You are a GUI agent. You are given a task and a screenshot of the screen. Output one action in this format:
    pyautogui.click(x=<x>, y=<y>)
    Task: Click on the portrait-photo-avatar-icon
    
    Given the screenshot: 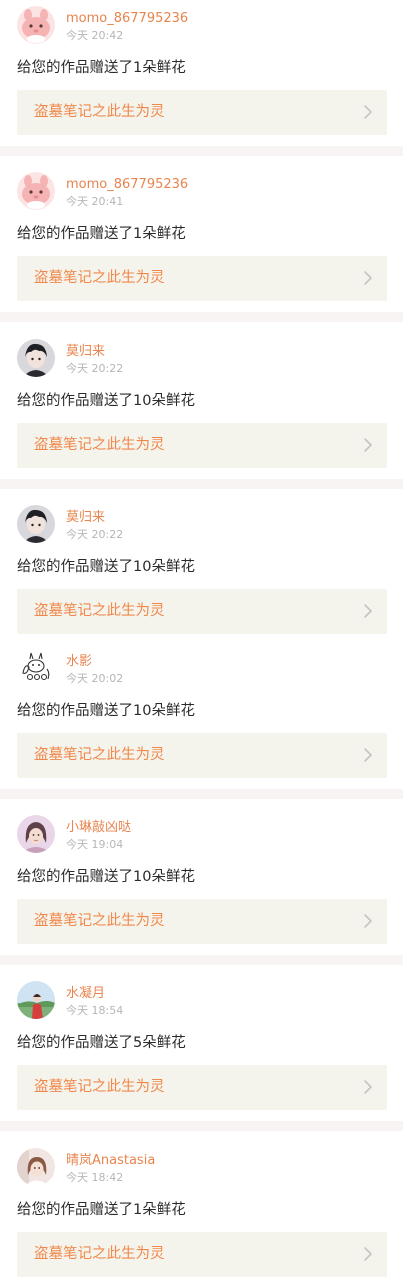 What is the action you would take?
    pyautogui.click(x=36, y=1167)
    